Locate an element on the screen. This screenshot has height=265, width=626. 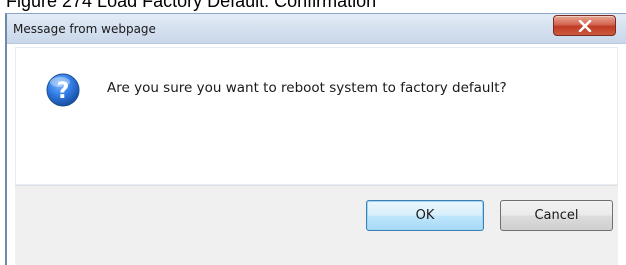
question-icon: ? is located at coordinates (63, 90).